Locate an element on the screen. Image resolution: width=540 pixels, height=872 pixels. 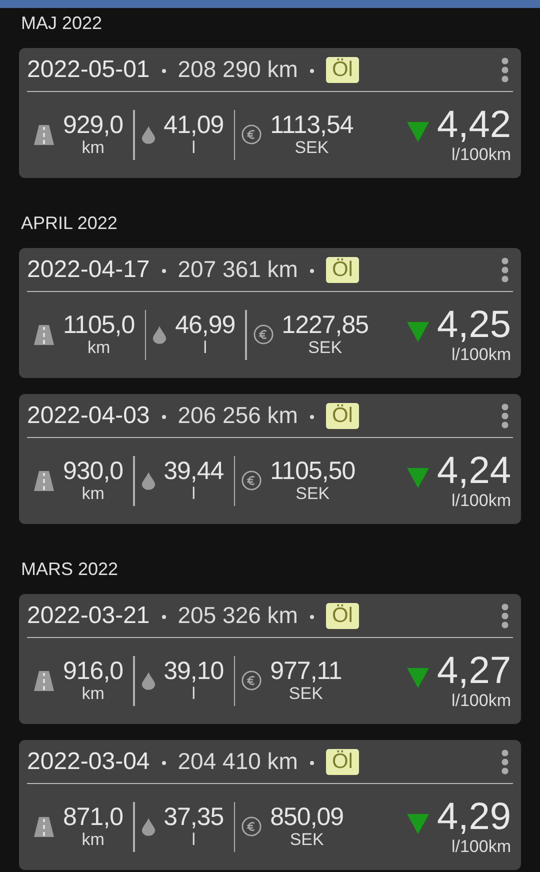
entry-date: 2022-03-04 is located at coordinates (88, 762).